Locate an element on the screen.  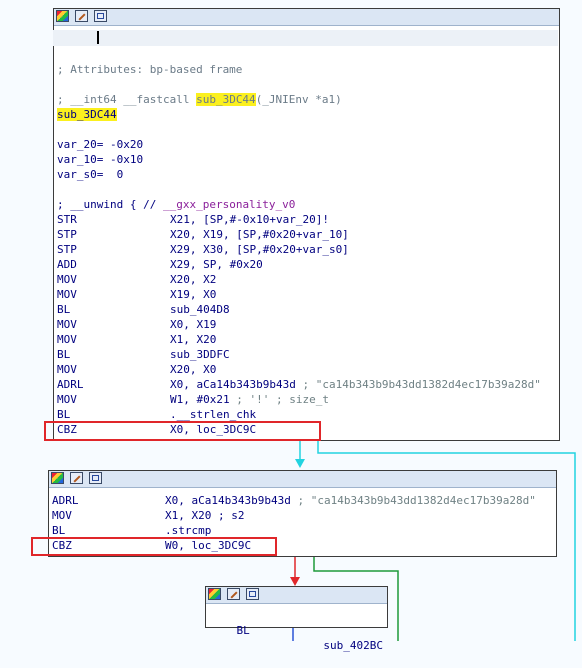
instruction-line: BL .__strlen_chk is located at coordinates (318, 414).